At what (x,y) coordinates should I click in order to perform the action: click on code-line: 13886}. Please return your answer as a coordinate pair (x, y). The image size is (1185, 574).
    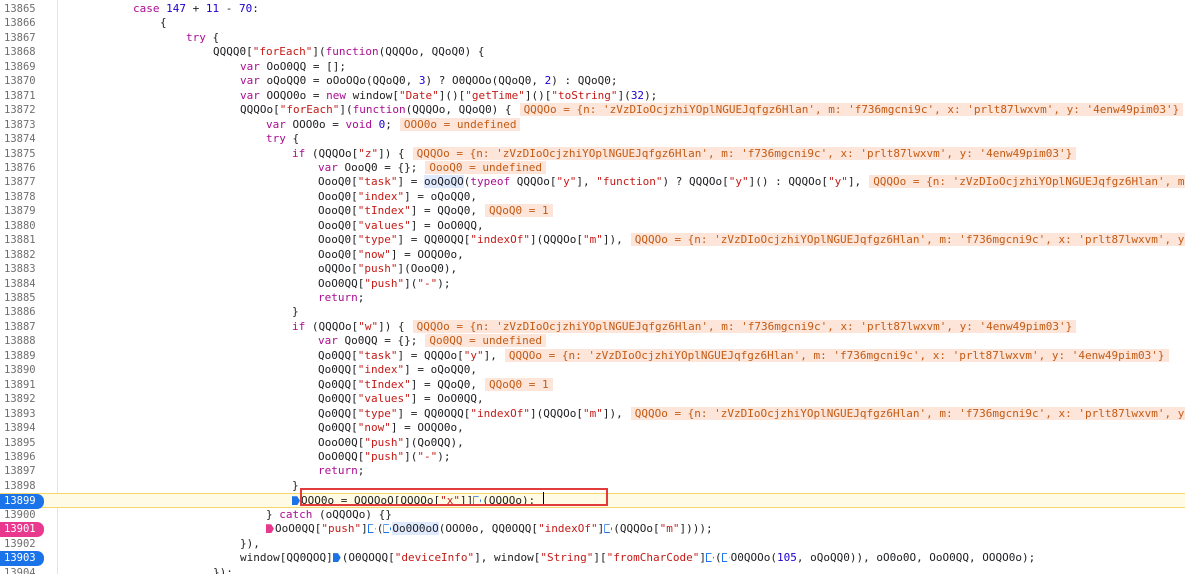
    Looking at the image, I should click on (592, 312).